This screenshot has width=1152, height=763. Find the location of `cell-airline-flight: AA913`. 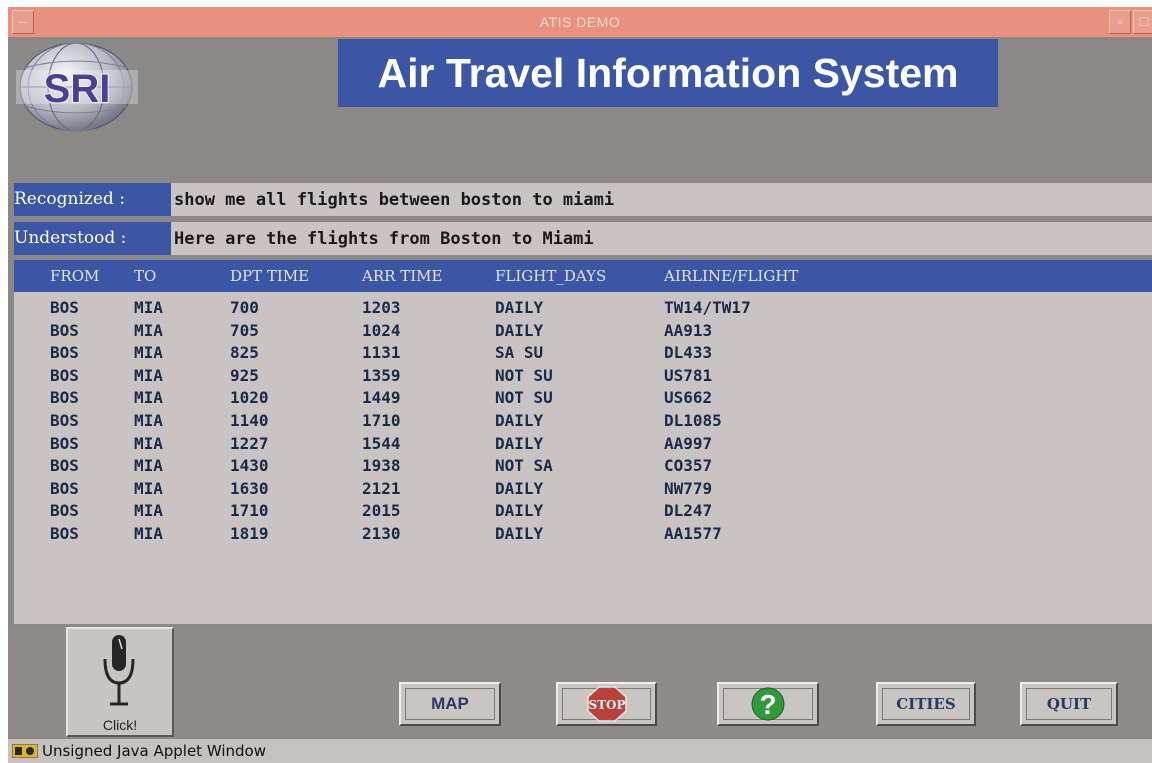

cell-airline-flight: AA913 is located at coordinates (688, 330).